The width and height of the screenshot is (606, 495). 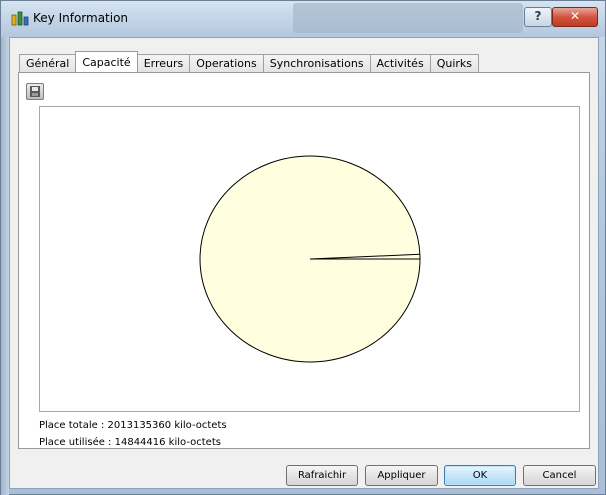 I want to click on save-button, so click(x=35, y=91).